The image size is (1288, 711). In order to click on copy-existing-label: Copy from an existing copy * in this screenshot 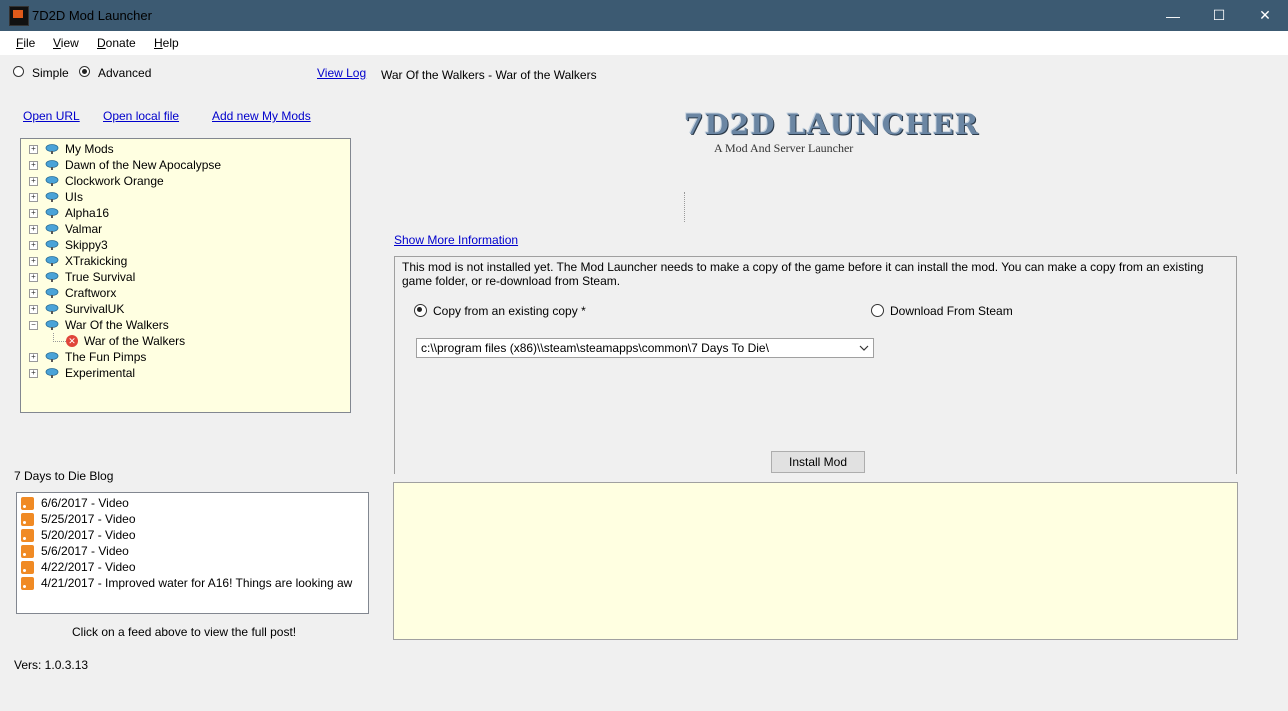, I will do `click(509, 311)`.